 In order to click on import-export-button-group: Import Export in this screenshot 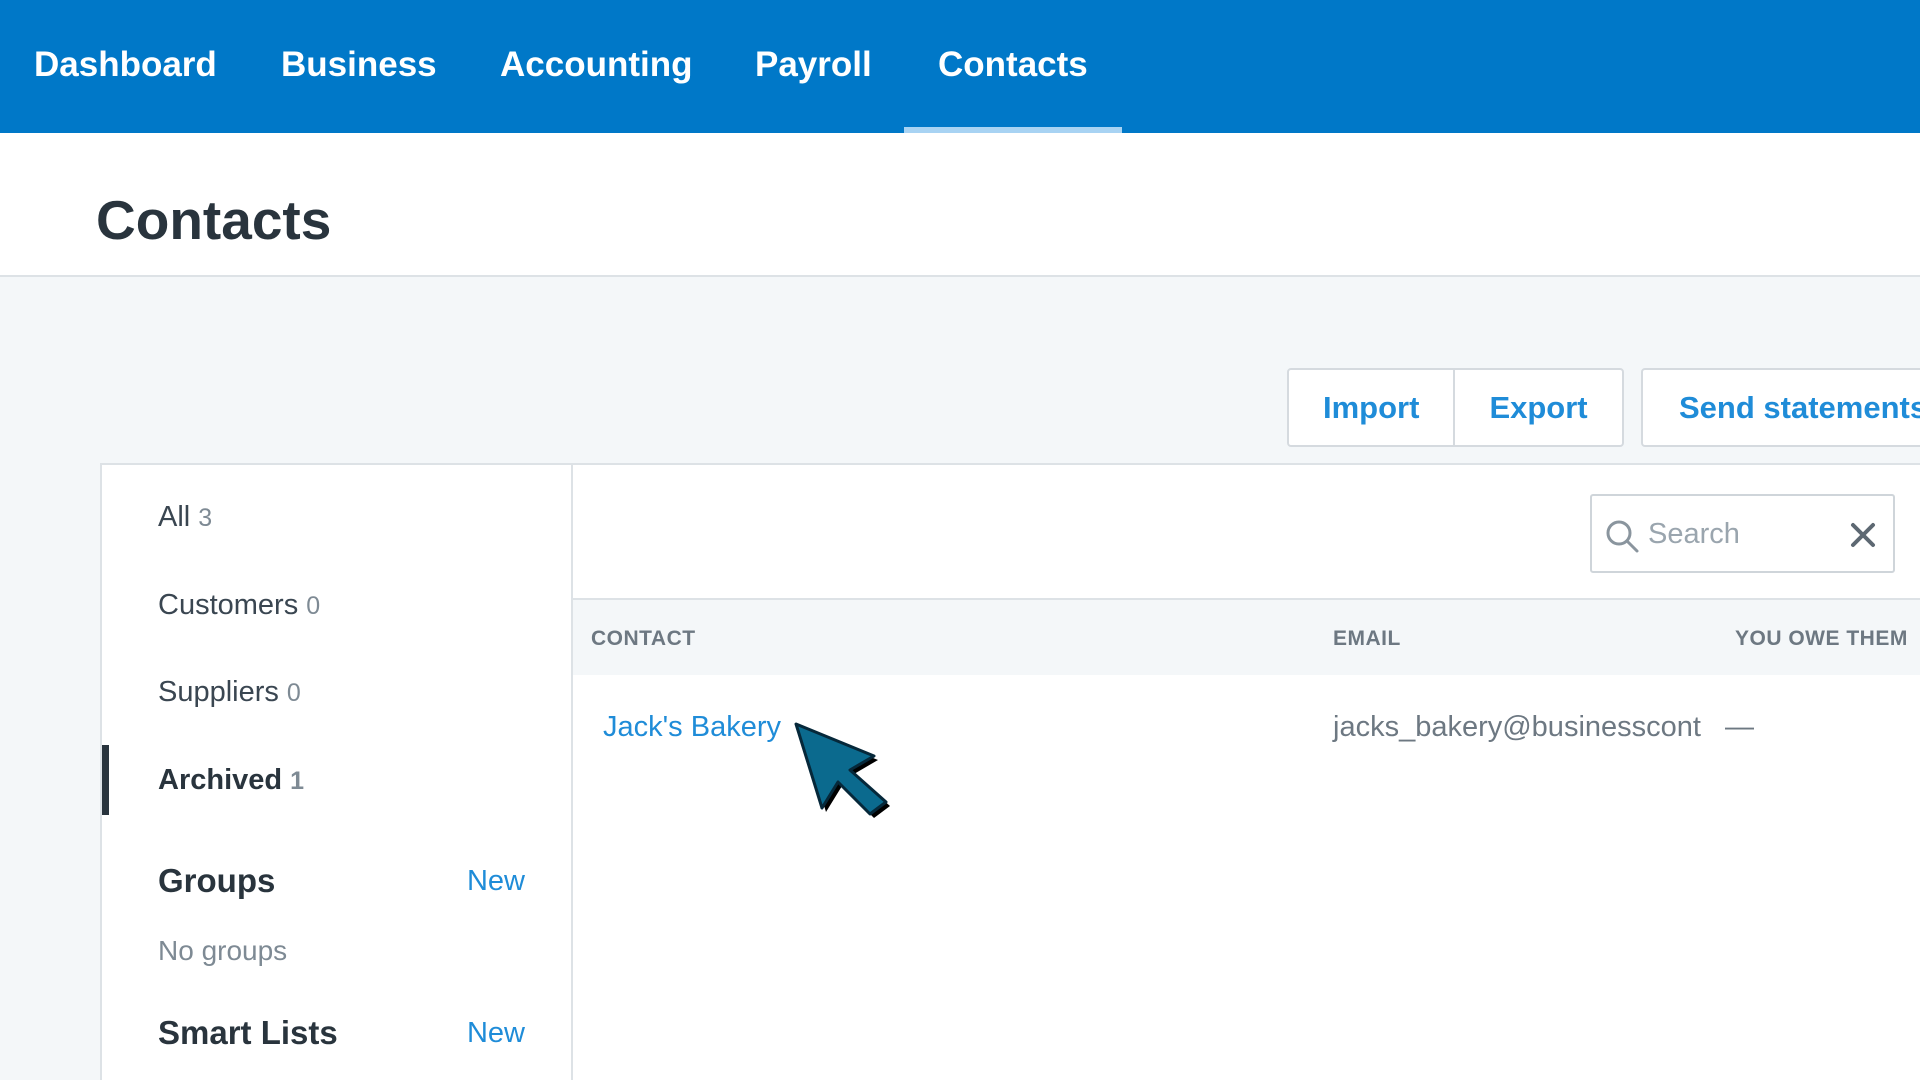, I will do `click(1455, 407)`.